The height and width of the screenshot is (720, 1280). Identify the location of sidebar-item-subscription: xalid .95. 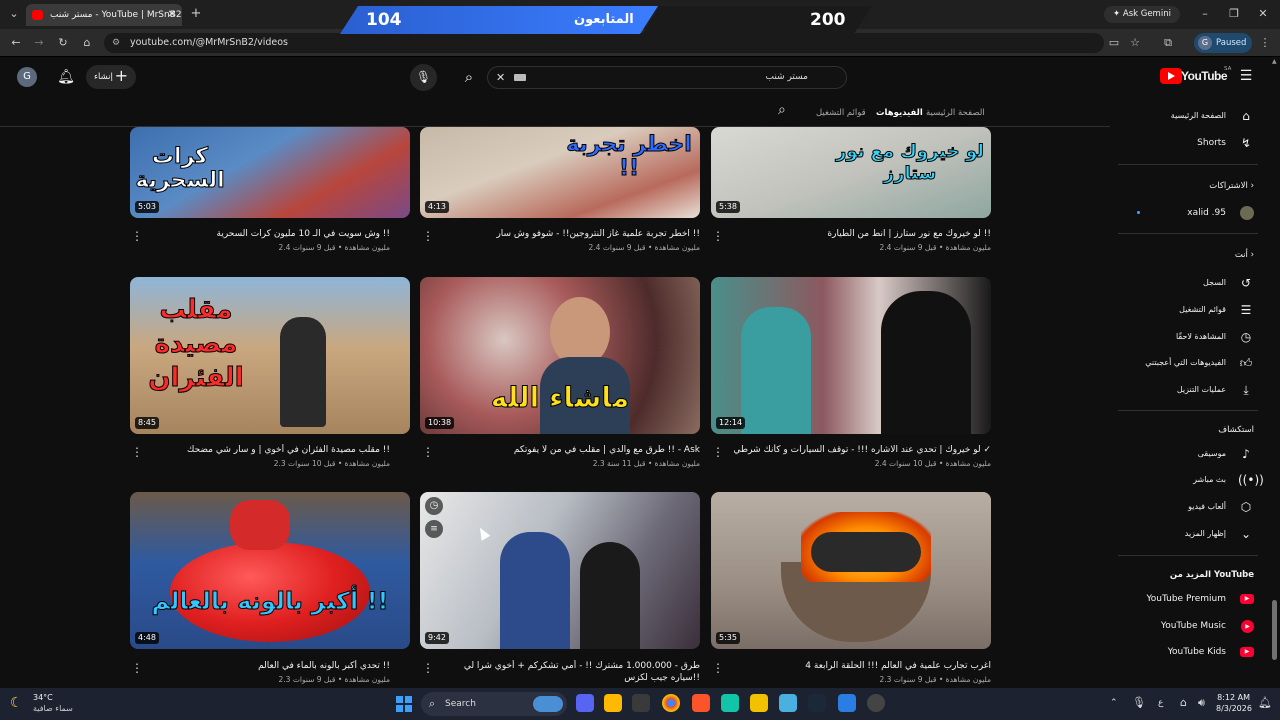
(1188, 213).